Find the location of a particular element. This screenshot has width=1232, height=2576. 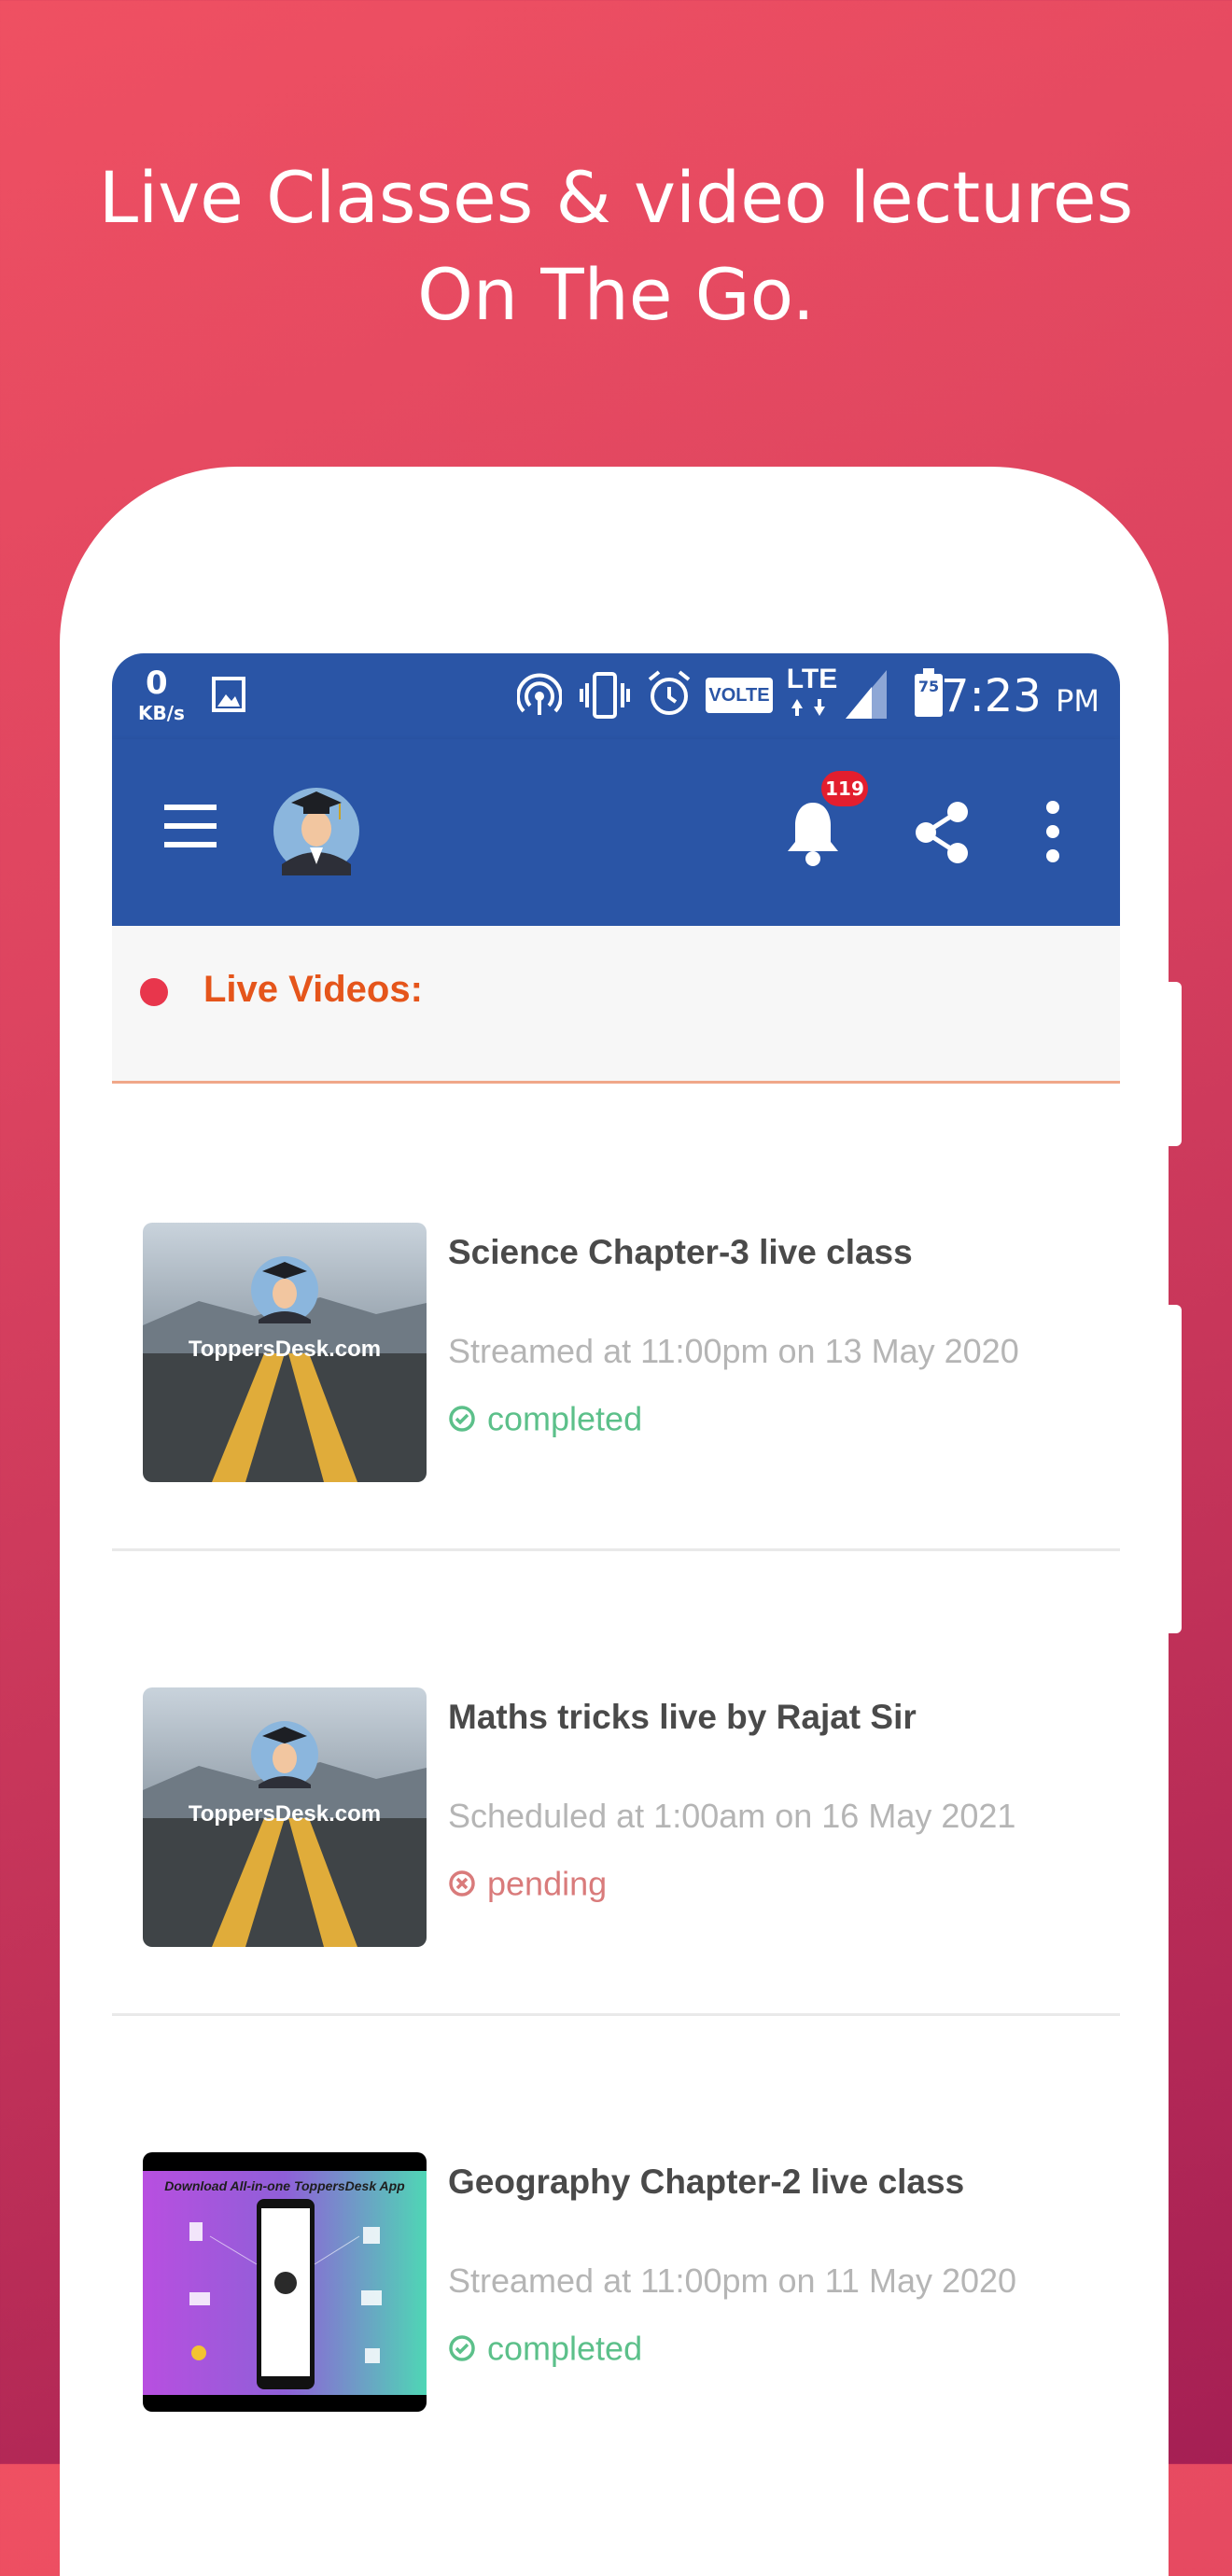

video-stream-time: Streamed at 11:00pm on 11 May 2020 is located at coordinates (732, 2280).